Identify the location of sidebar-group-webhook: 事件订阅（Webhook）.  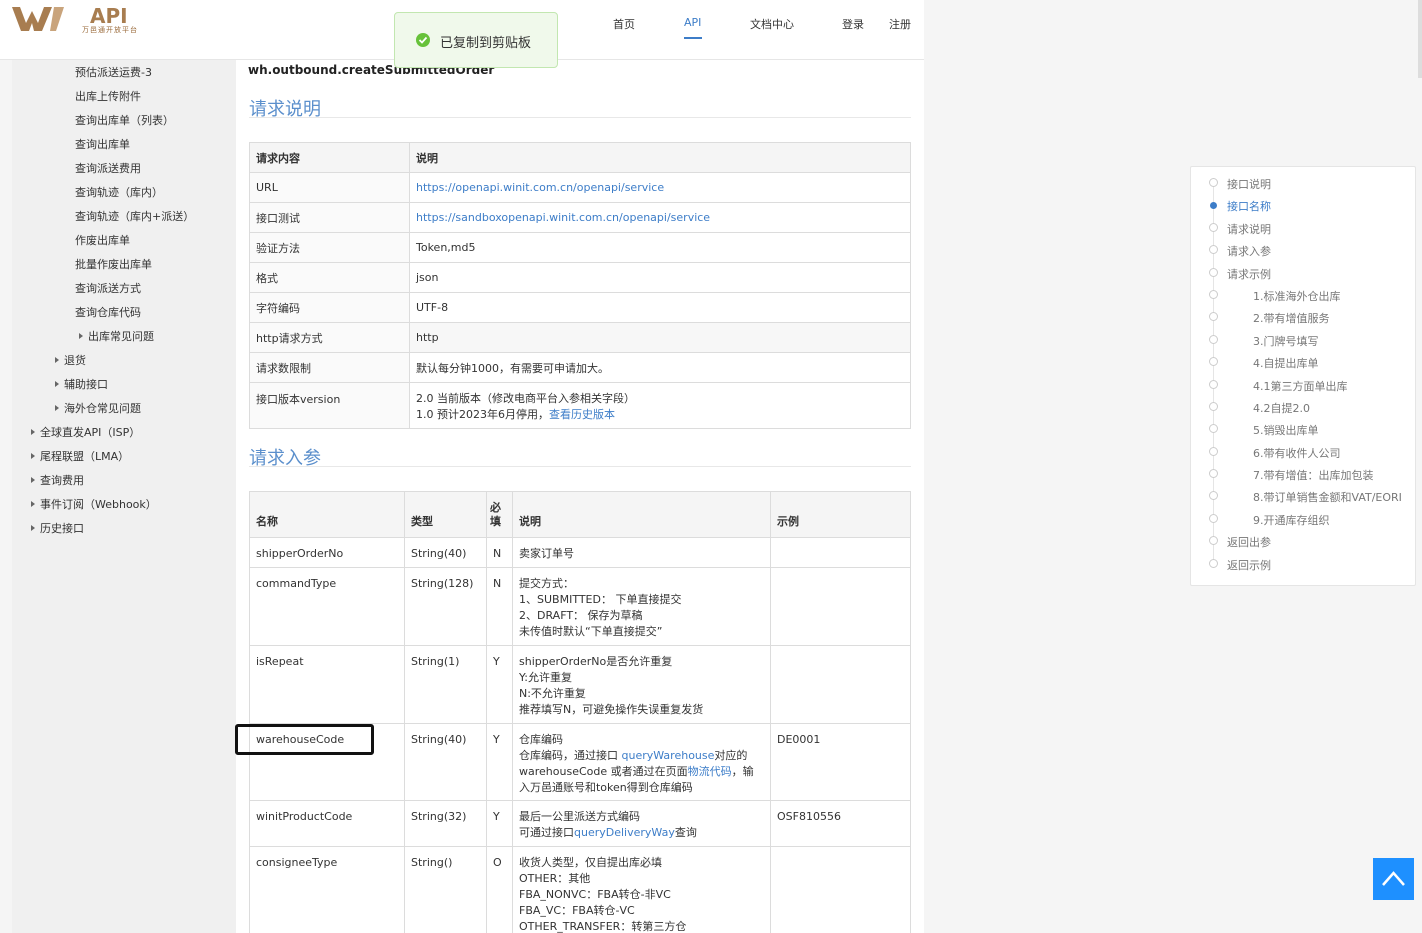
(94, 504).